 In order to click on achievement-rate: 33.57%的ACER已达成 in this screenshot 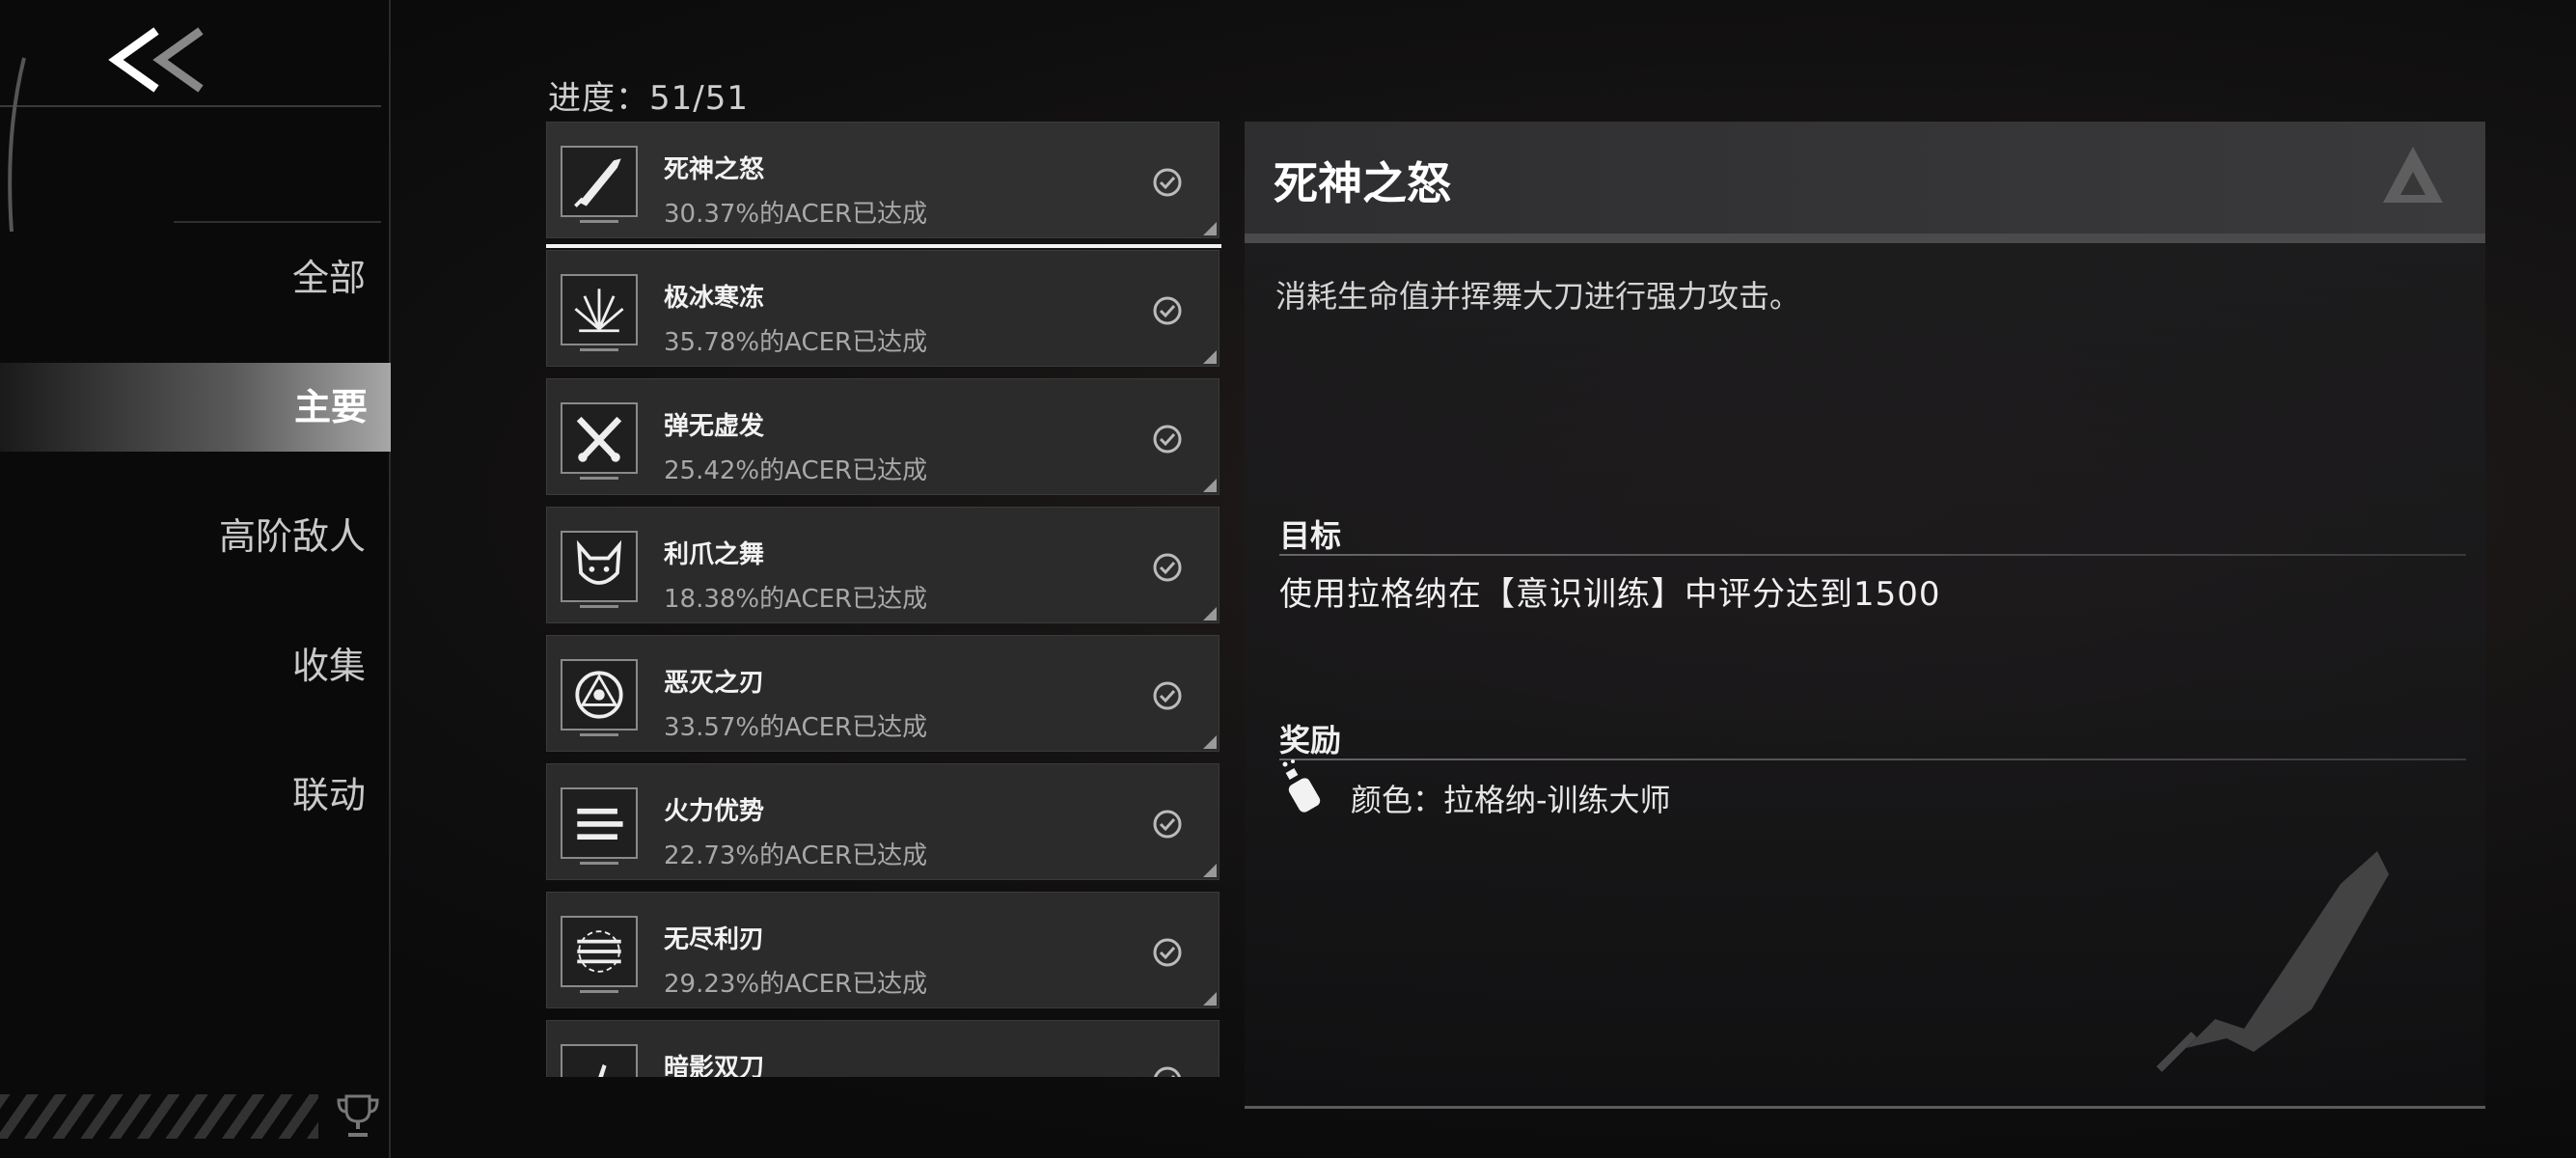, I will do `click(796, 727)`.